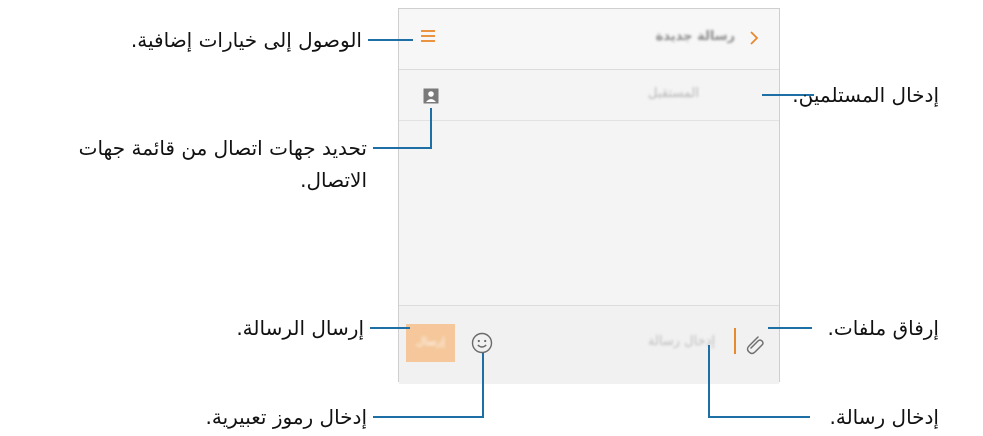  Describe the element at coordinates (790, 328) in the screenshot. I see `leader-attach` at that location.